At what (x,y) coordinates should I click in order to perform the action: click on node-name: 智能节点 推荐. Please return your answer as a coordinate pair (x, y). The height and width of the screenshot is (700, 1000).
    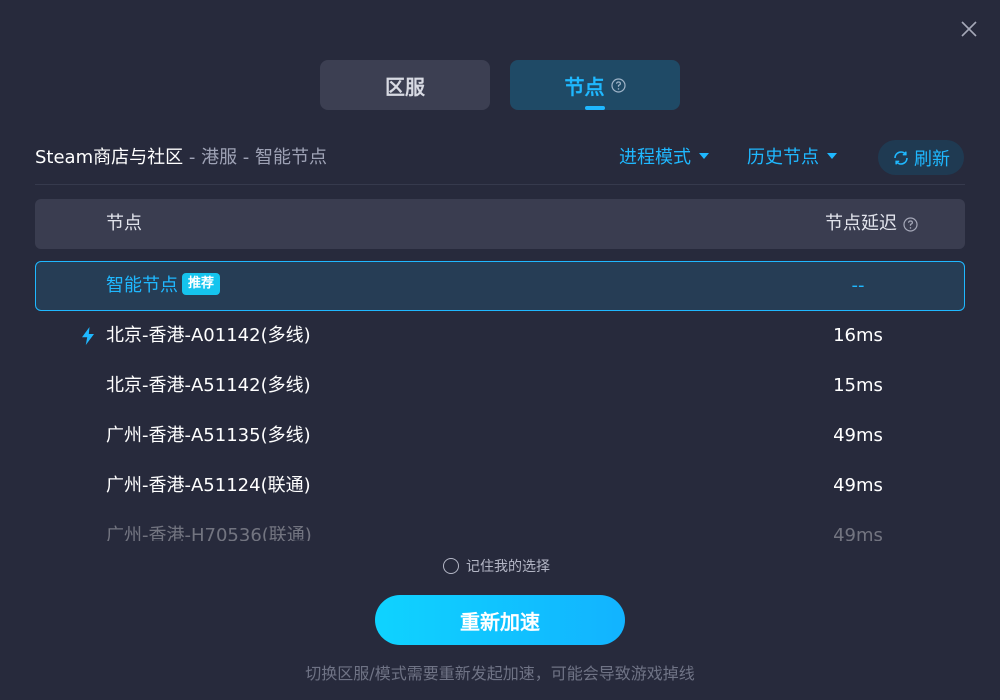
    Looking at the image, I should click on (163, 286).